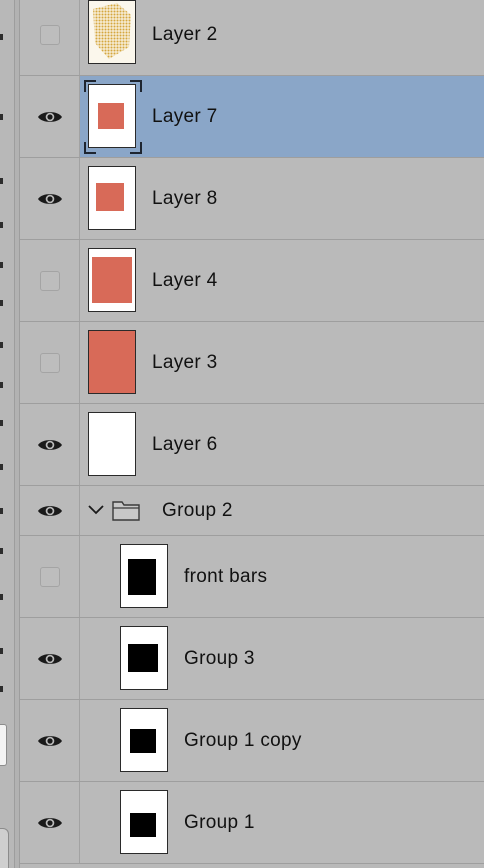 The image size is (484, 868). I want to click on layer-name: Layer 7, so click(184, 117).